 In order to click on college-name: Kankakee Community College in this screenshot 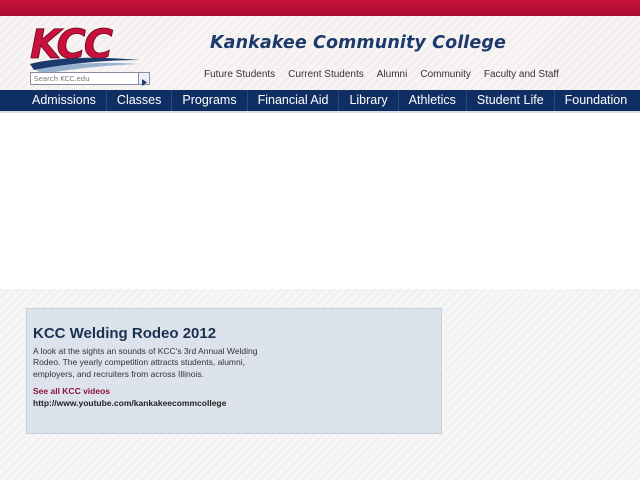, I will do `click(358, 43)`.